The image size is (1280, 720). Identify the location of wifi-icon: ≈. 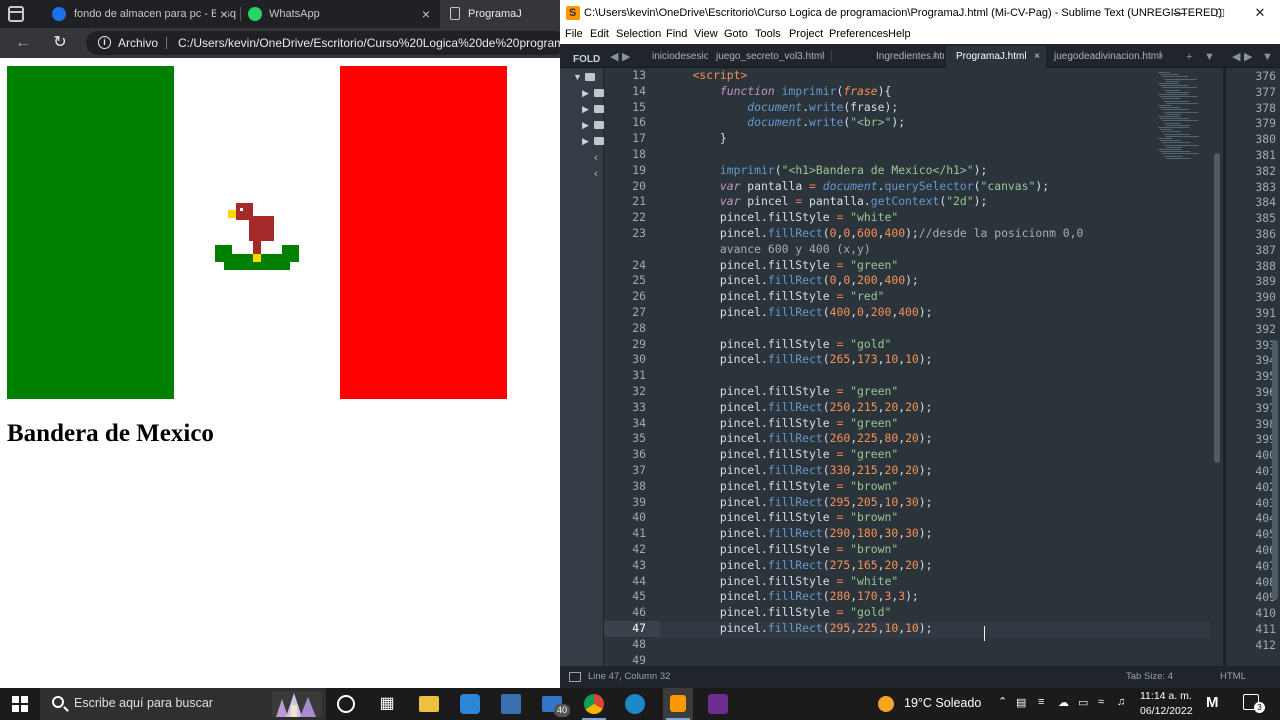
(1101, 702).